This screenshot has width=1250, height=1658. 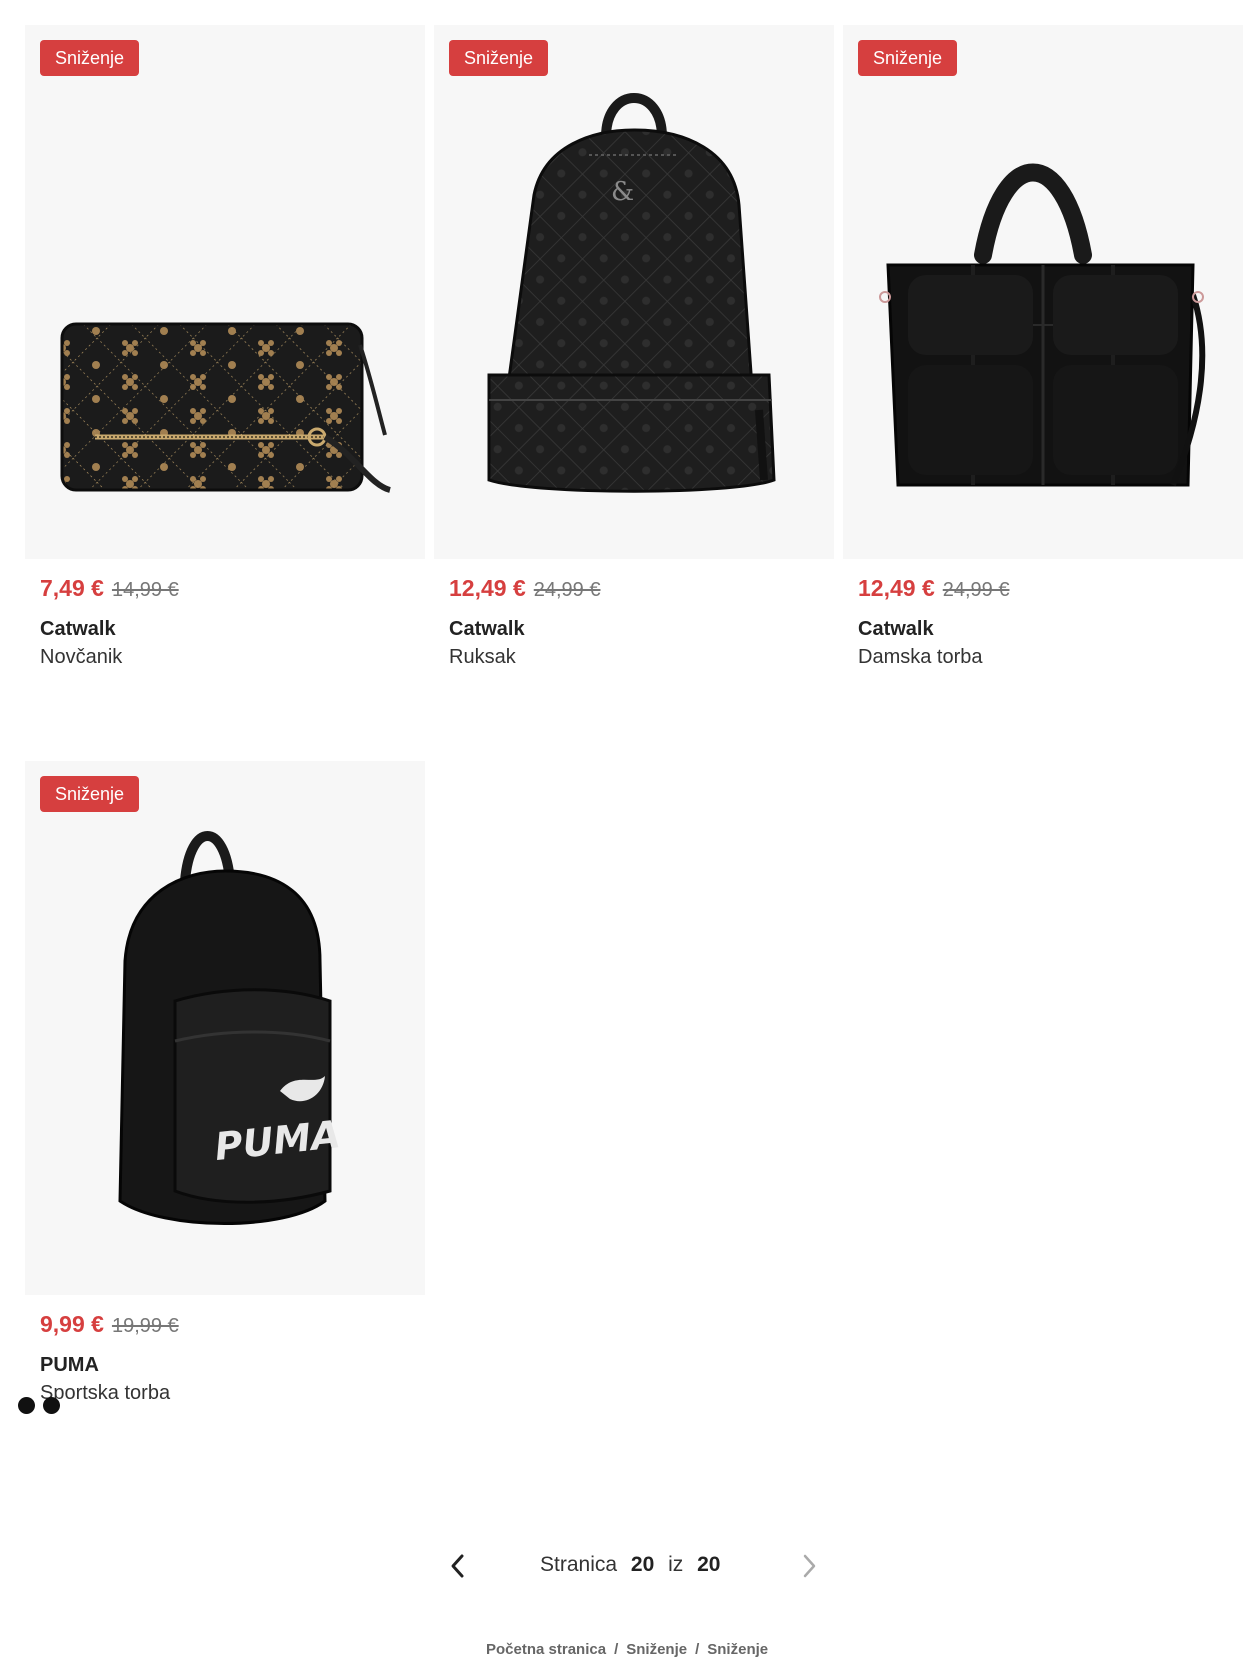 What do you see at coordinates (226, 407) in the screenshot?
I see `black-wallet-image` at bounding box center [226, 407].